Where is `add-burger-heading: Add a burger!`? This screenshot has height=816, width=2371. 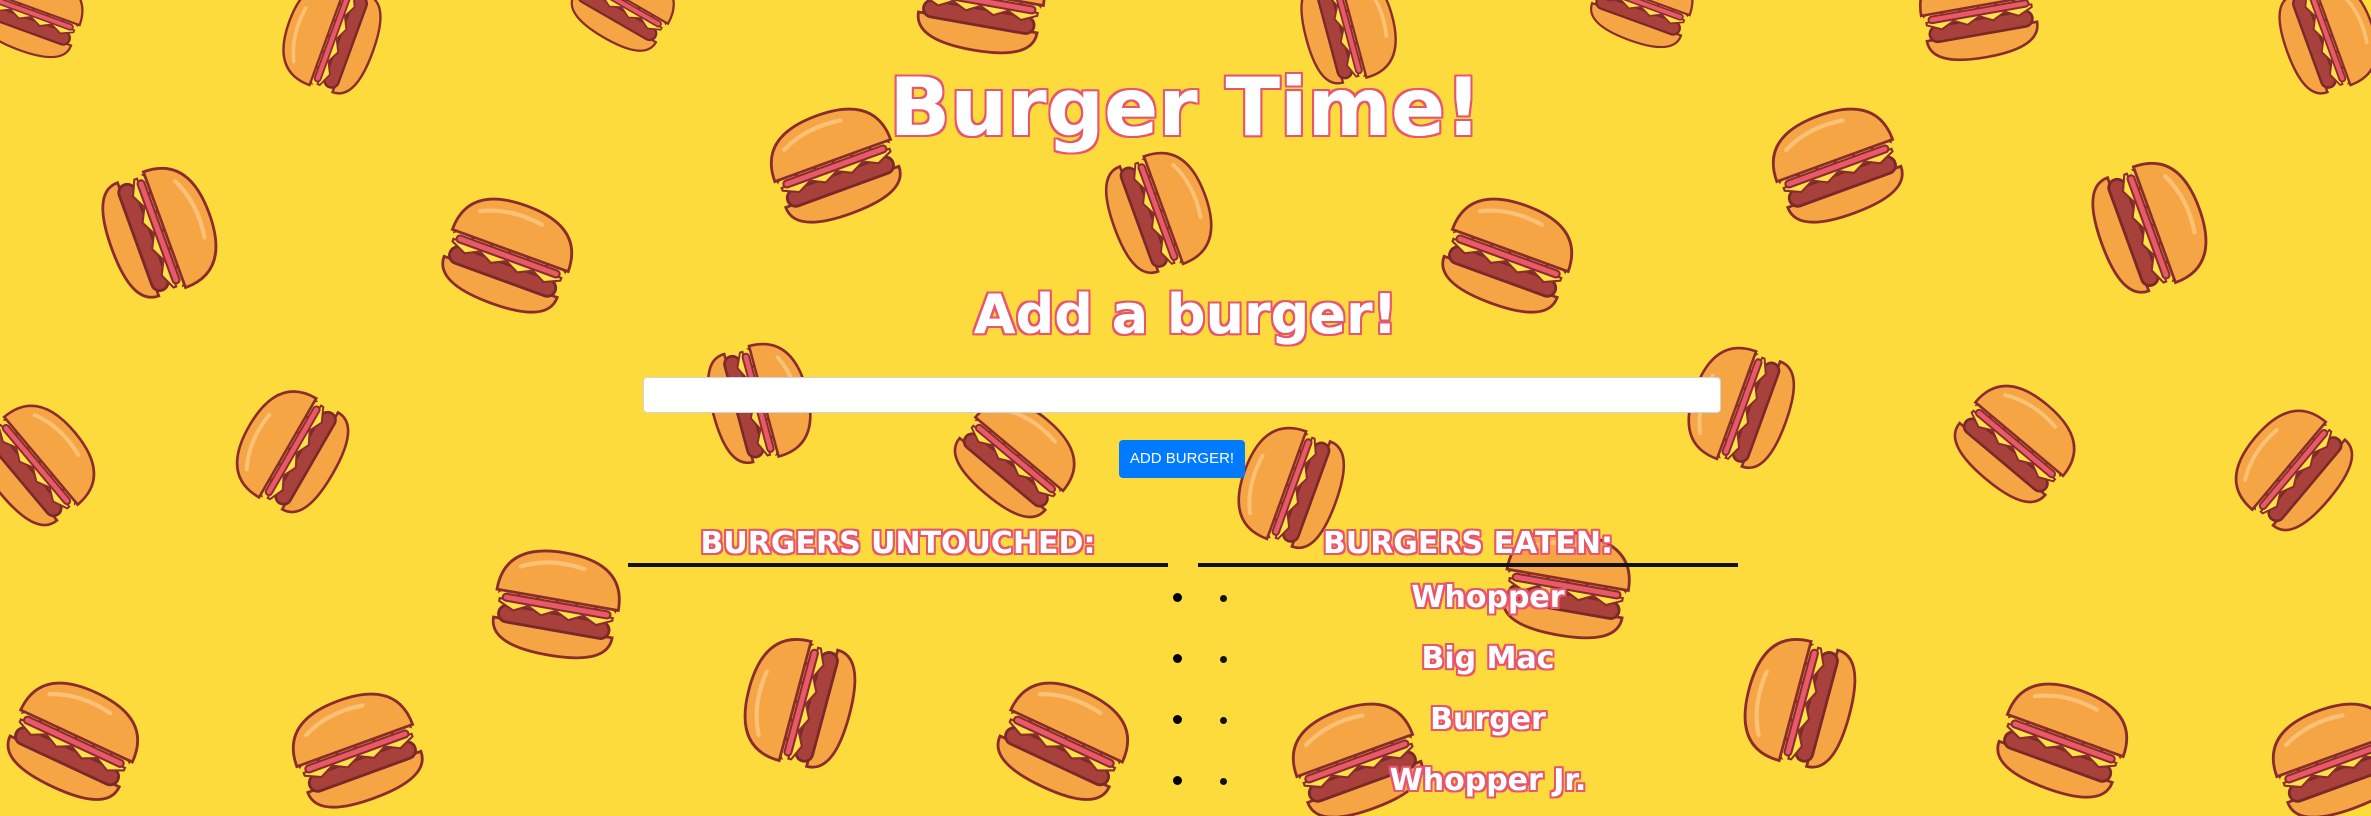 add-burger-heading: Add a burger! is located at coordinates (1185, 314).